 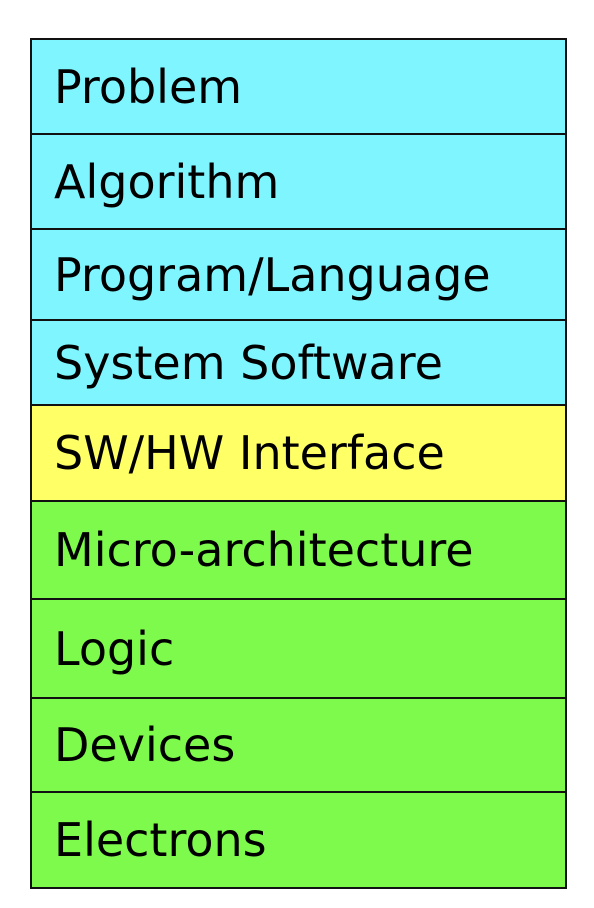 What do you see at coordinates (298, 648) in the screenshot?
I see `layer-logic: Logic` at bounding box center [298, 648].